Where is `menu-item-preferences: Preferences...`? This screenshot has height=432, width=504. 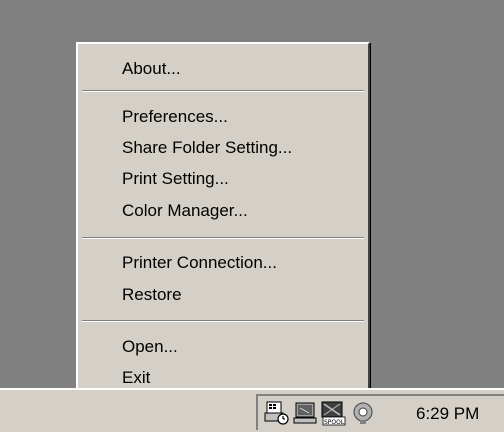
menu-item-preferences: Preferences... is located at coordinates (175, 117).